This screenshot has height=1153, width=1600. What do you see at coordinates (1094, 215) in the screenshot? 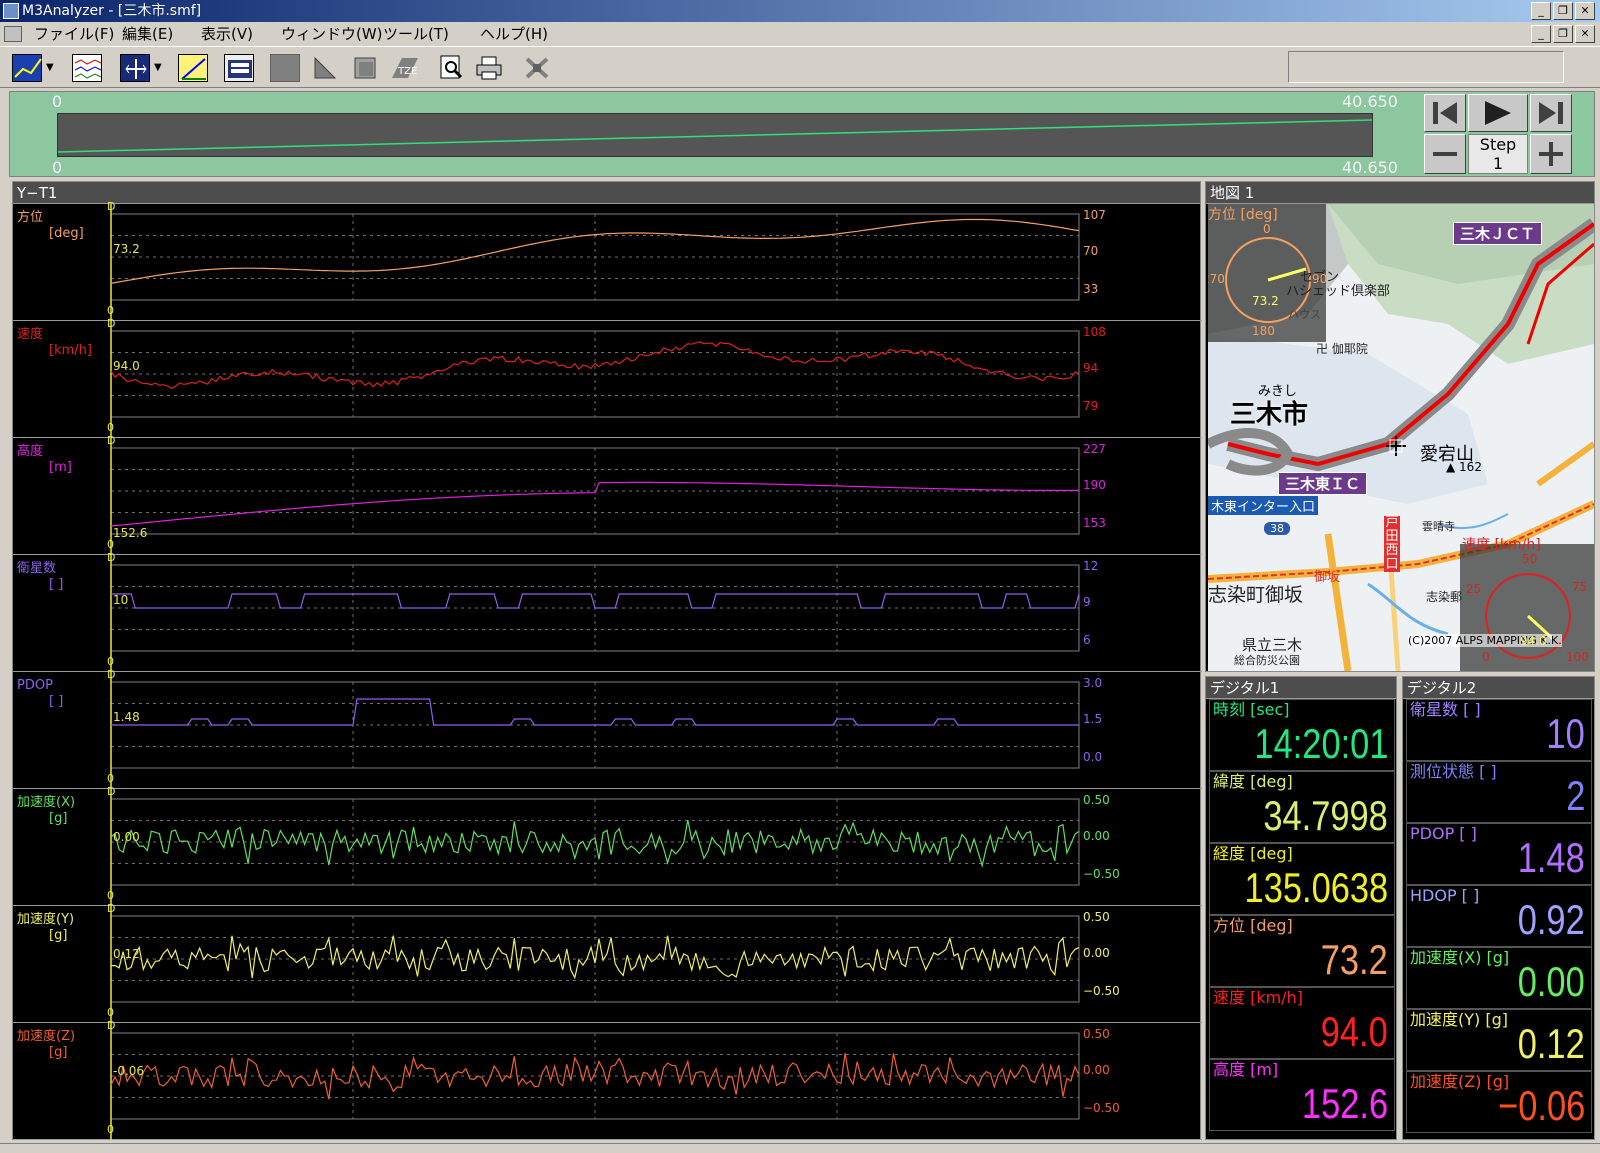
I see `axis-tick-label: 107` at bounding box center [1094, 215].